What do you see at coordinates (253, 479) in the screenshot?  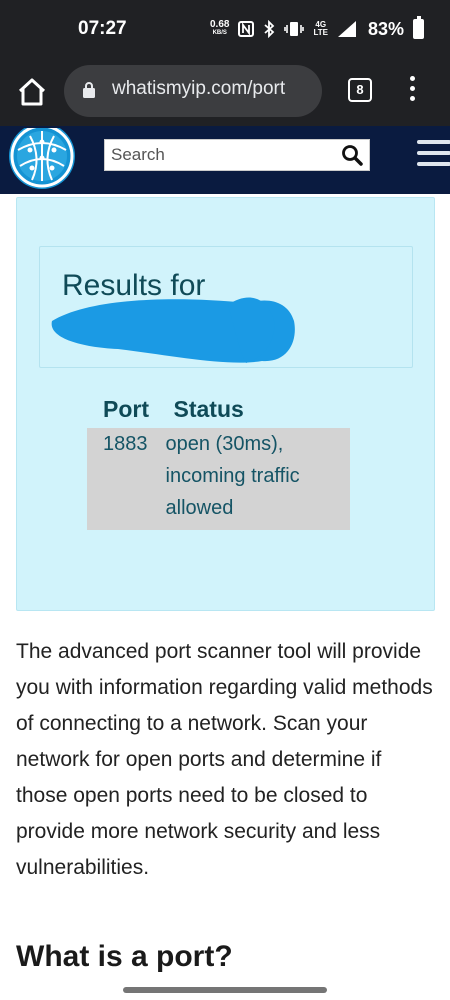 I see `port-status-cell: open (30ms), incoming traffic allowed` at bounding box center [253, 479].